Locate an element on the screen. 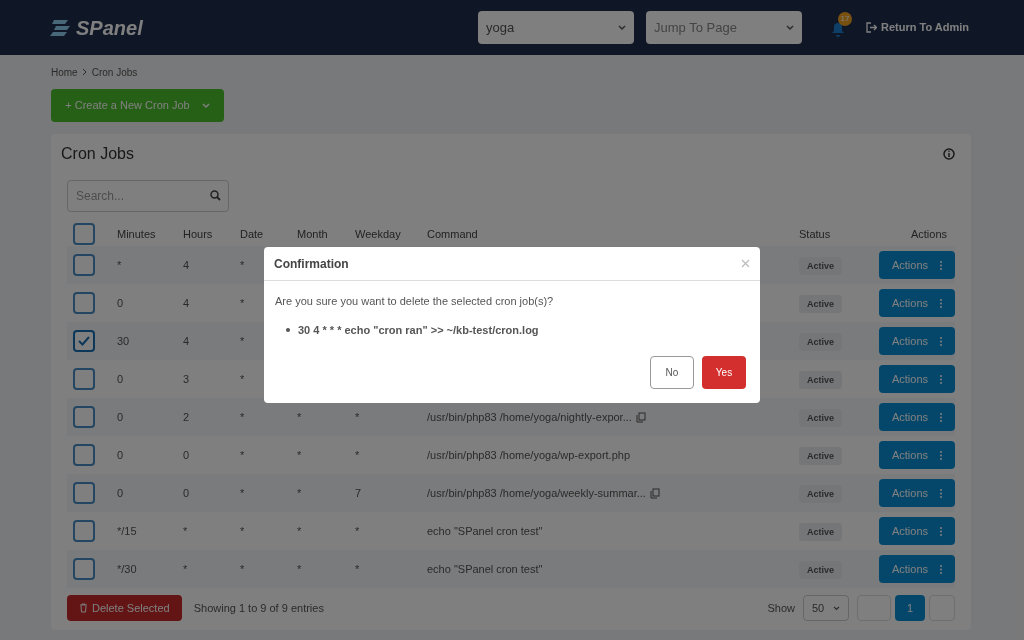 The height and width of the screenshot is (640, 1024). column-header: Weekday is located at coordinates (391, 234).